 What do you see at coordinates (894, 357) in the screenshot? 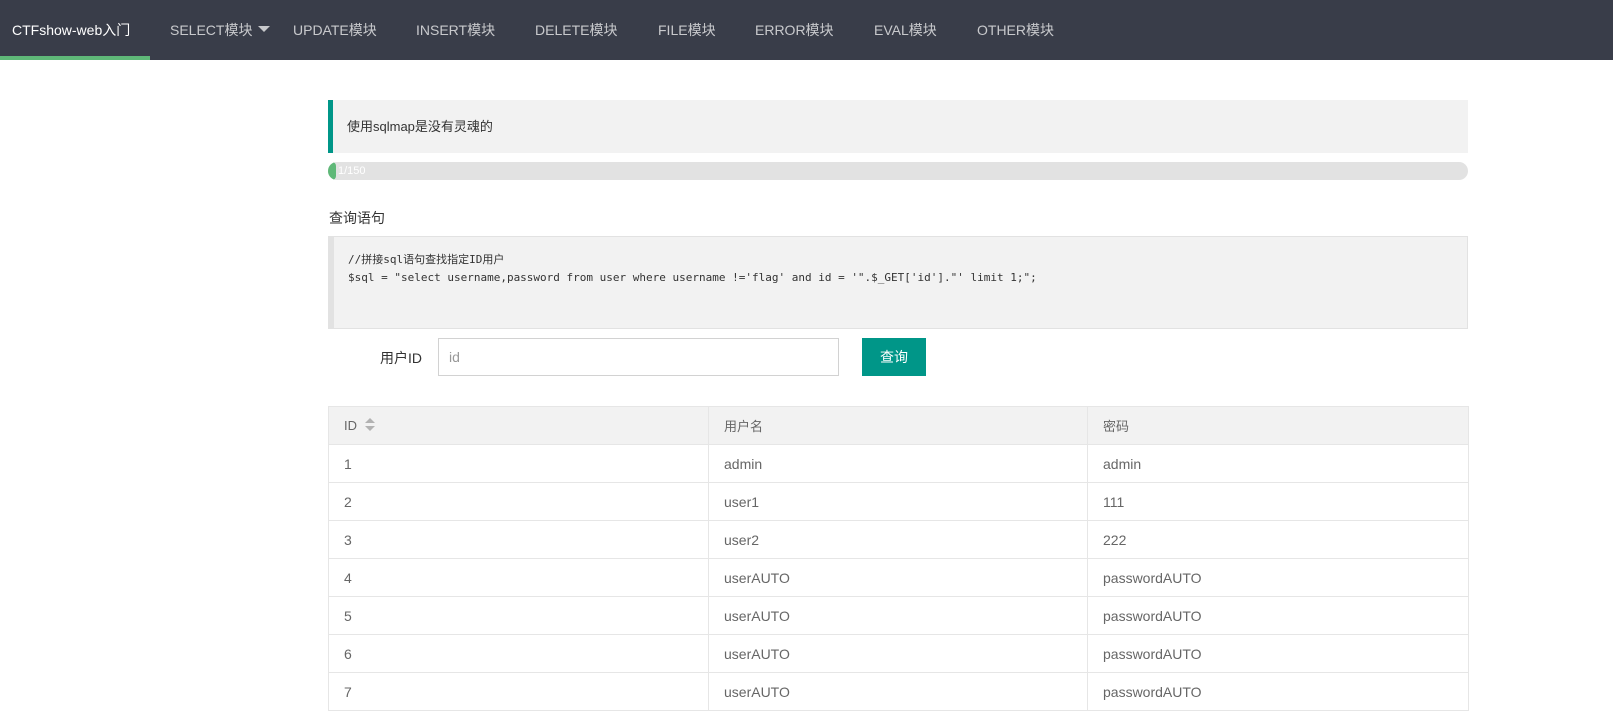
I see `query-button: 查询` at bounding box center [894, 357].